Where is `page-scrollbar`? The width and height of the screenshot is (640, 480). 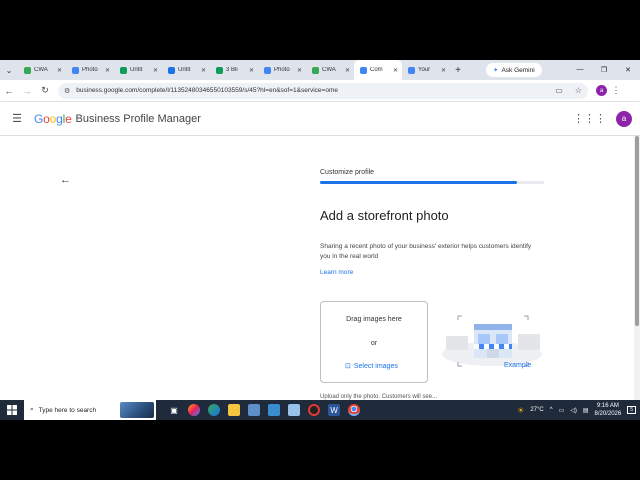
page-scrollbar is located at coordinates (637, 268).